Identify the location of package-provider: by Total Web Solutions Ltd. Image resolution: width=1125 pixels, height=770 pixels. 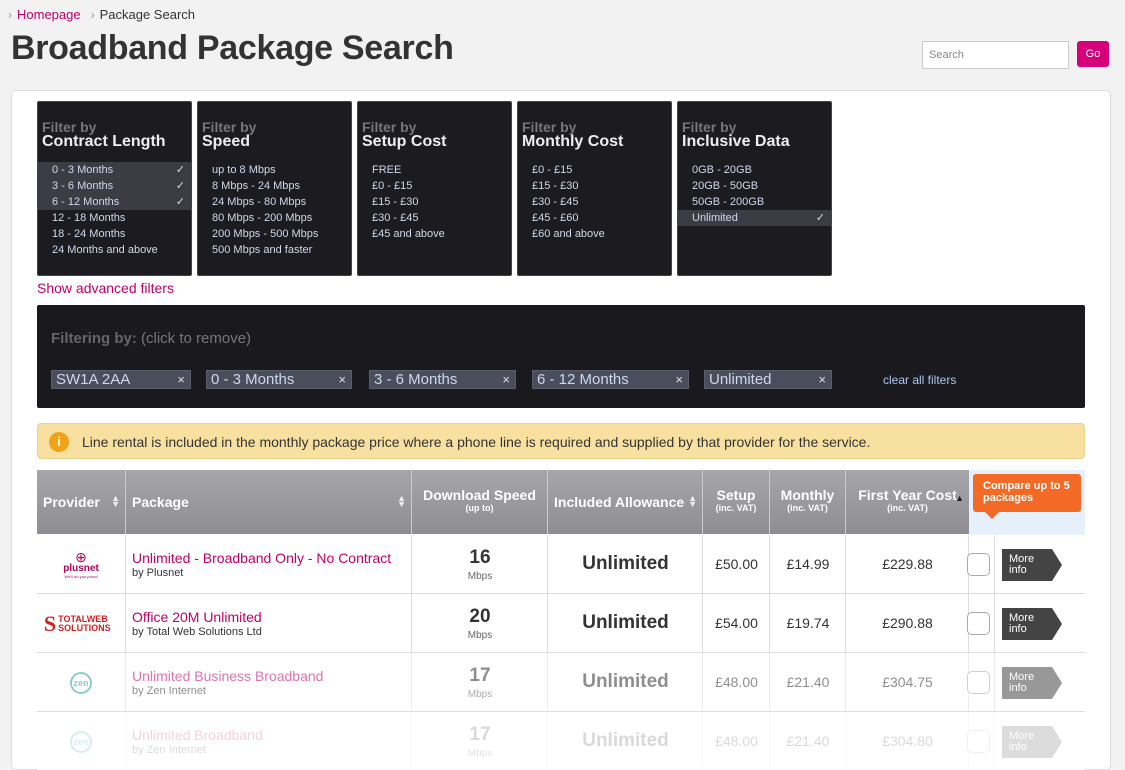
(197, 632).